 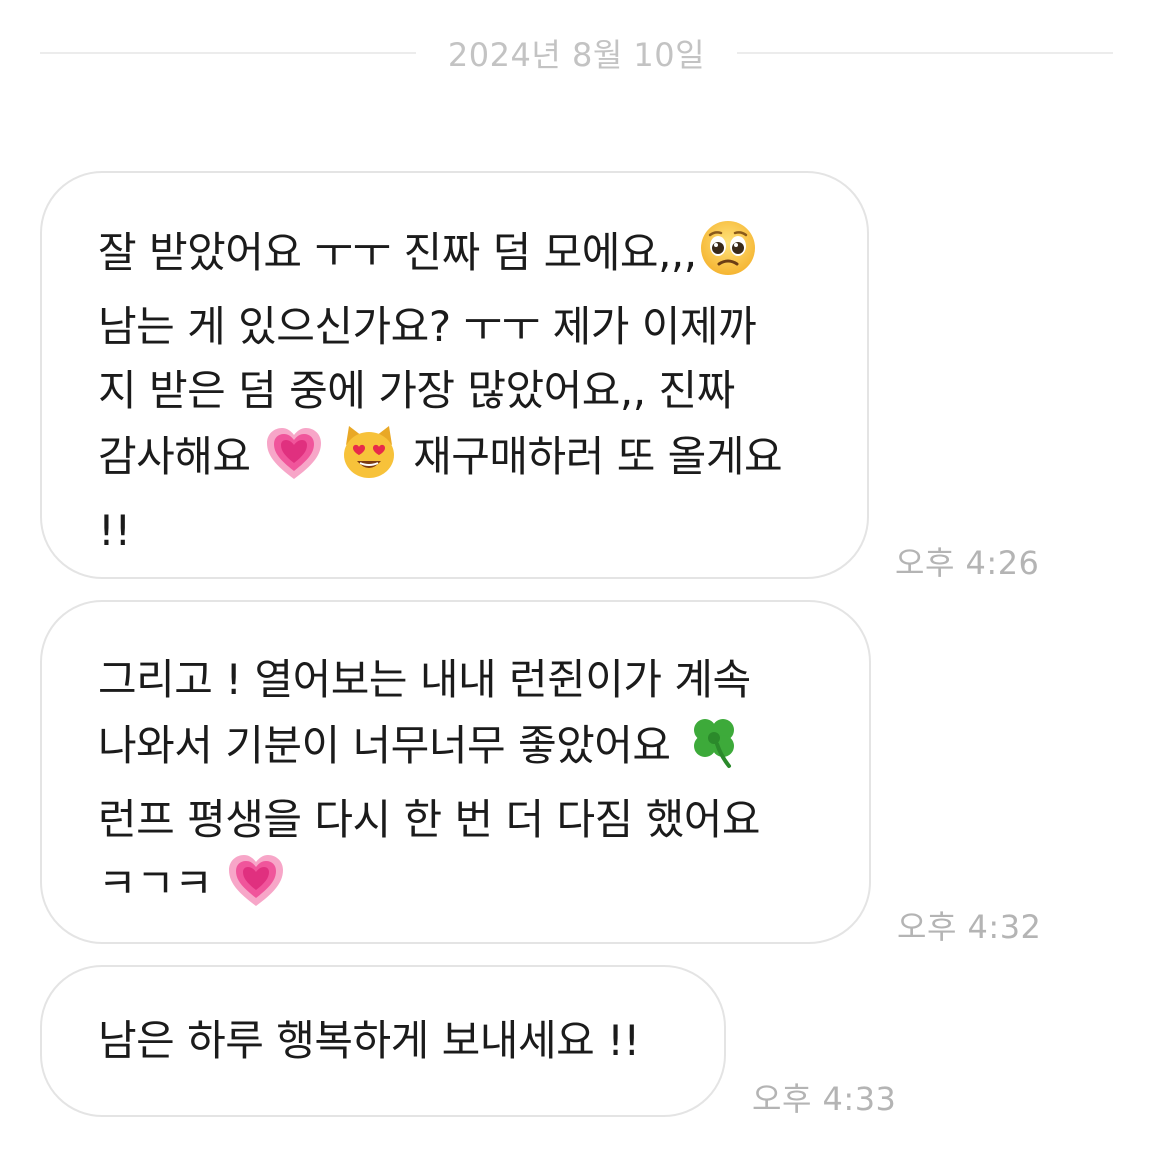 I want to click on message-1-line-1: 잘 받았어요 ㅜㅜ 진짜 덤 모에요,,,, so click(x=397, y=252).